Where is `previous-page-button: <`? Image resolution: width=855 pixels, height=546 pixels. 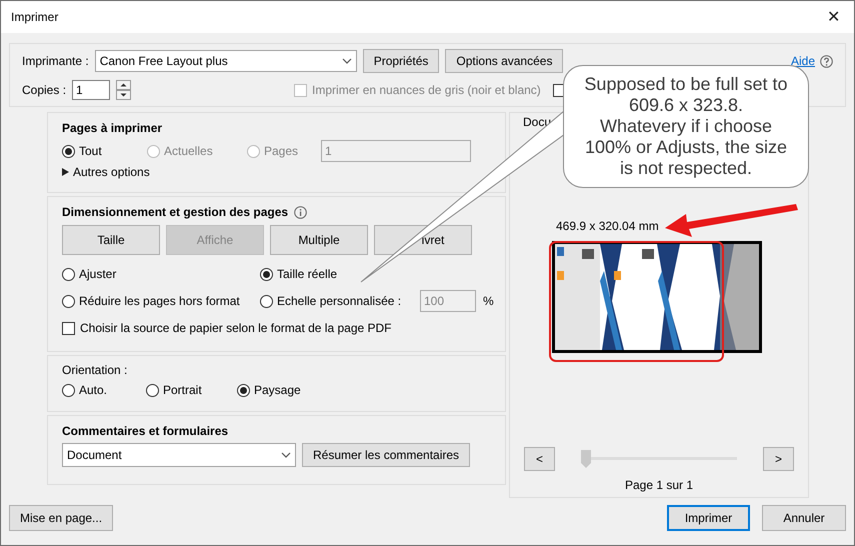 previous-page-button: < is located at coordinates (539, 459).